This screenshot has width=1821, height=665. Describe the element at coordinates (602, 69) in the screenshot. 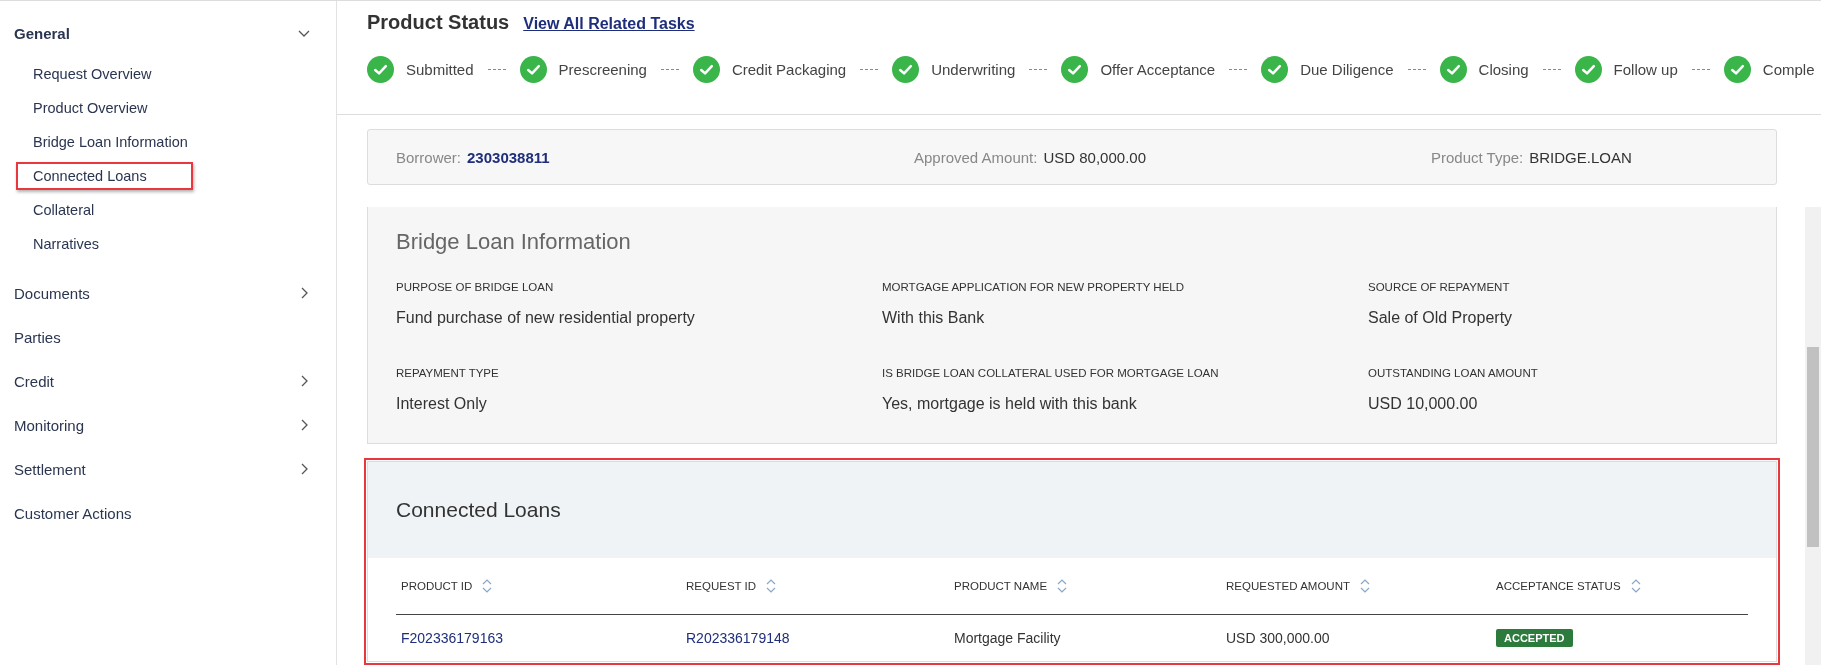

I see `step-label: Prescreening` at that location.